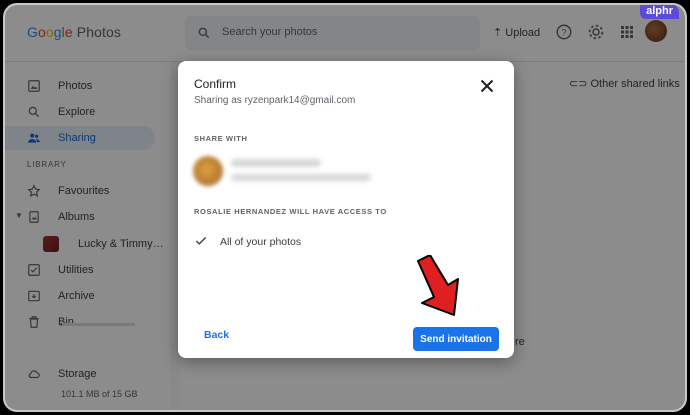  I want to click on red-arrow-annotation-icon, so click(438, 285).